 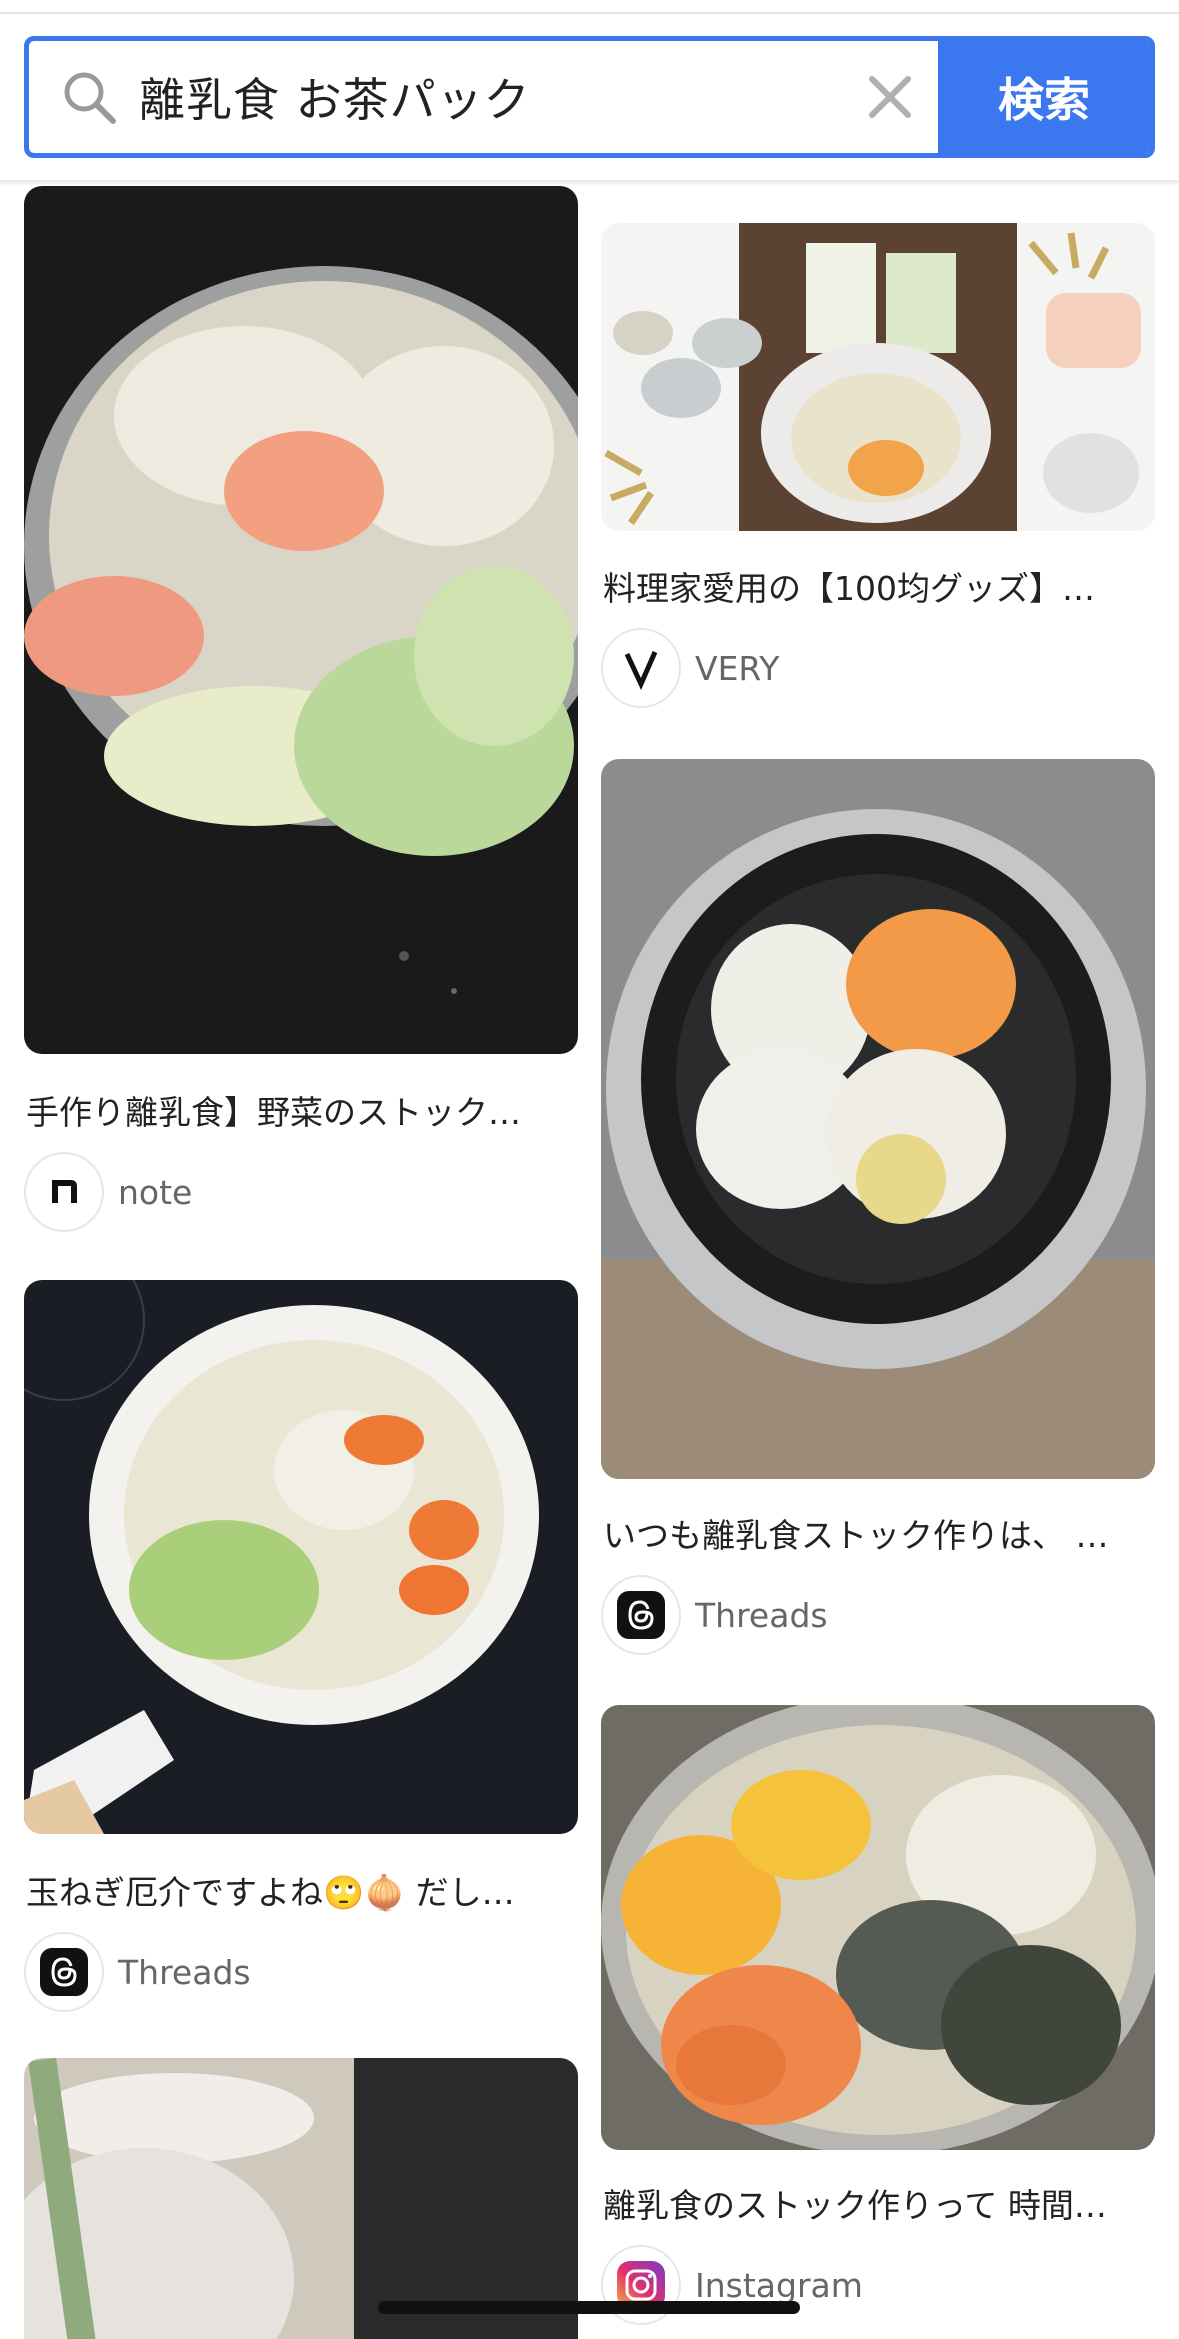 I want to click on search-input: 離乳食 お茶パック, so click(x=335, y=97).